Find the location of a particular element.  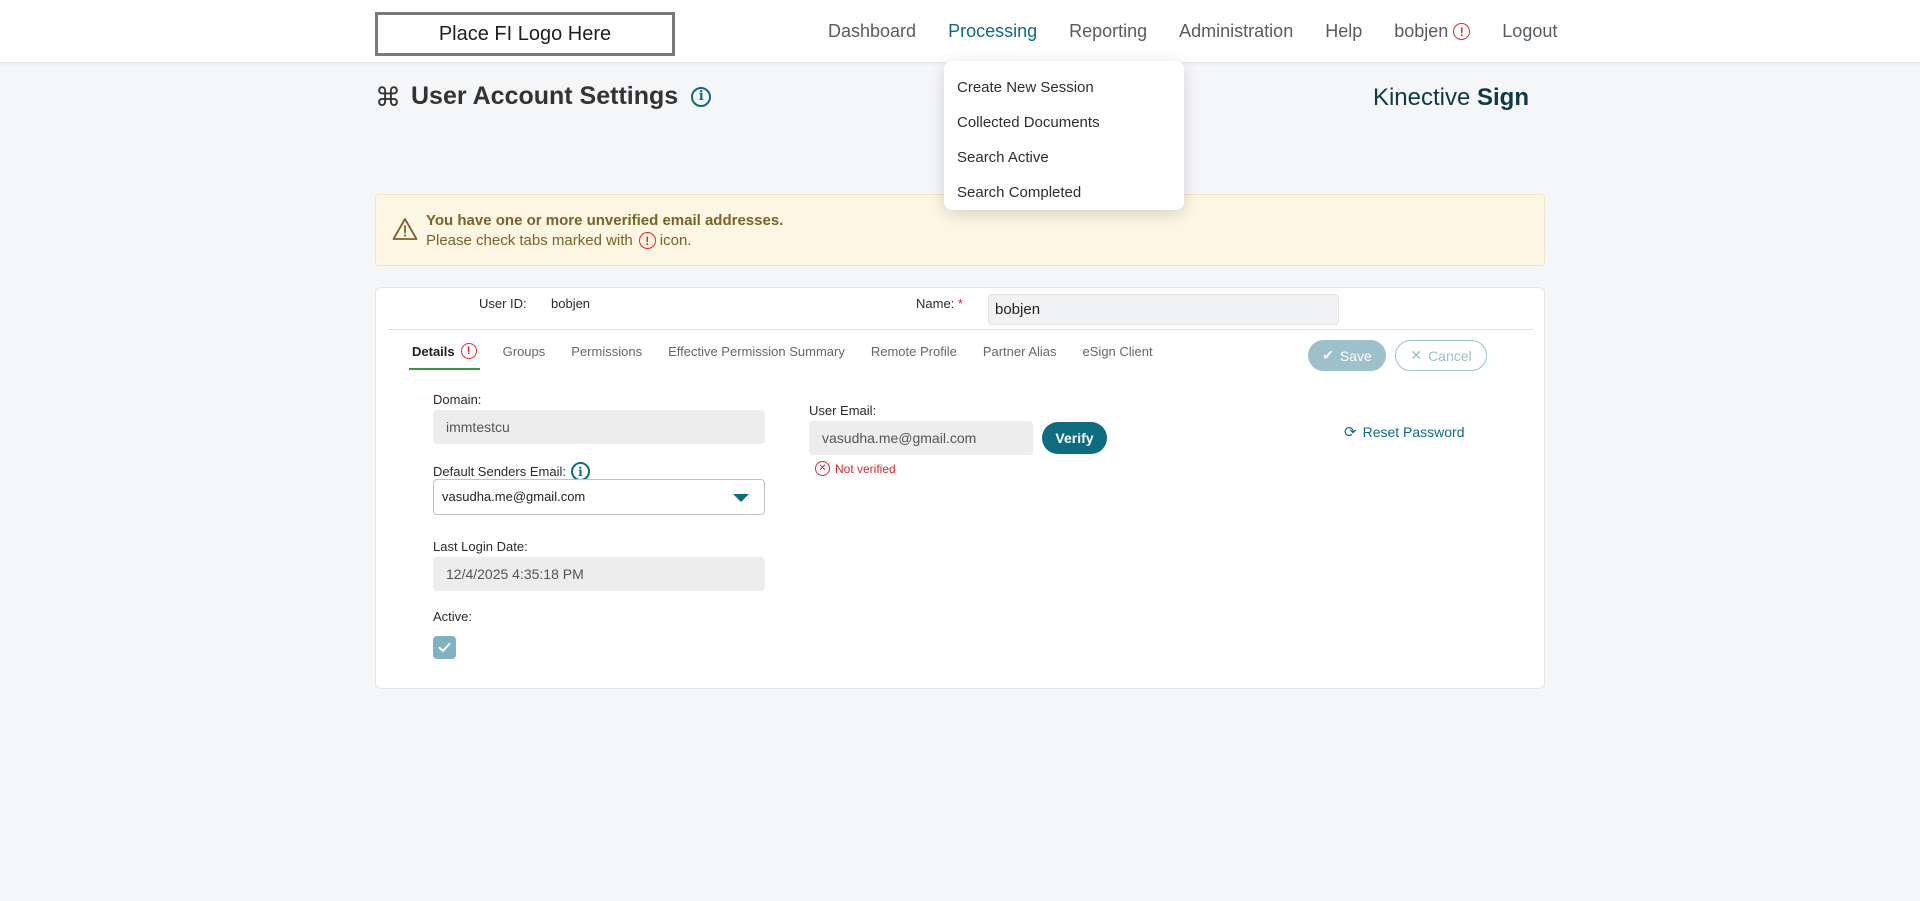

info-icon: i is located at coordinates (701, 96).